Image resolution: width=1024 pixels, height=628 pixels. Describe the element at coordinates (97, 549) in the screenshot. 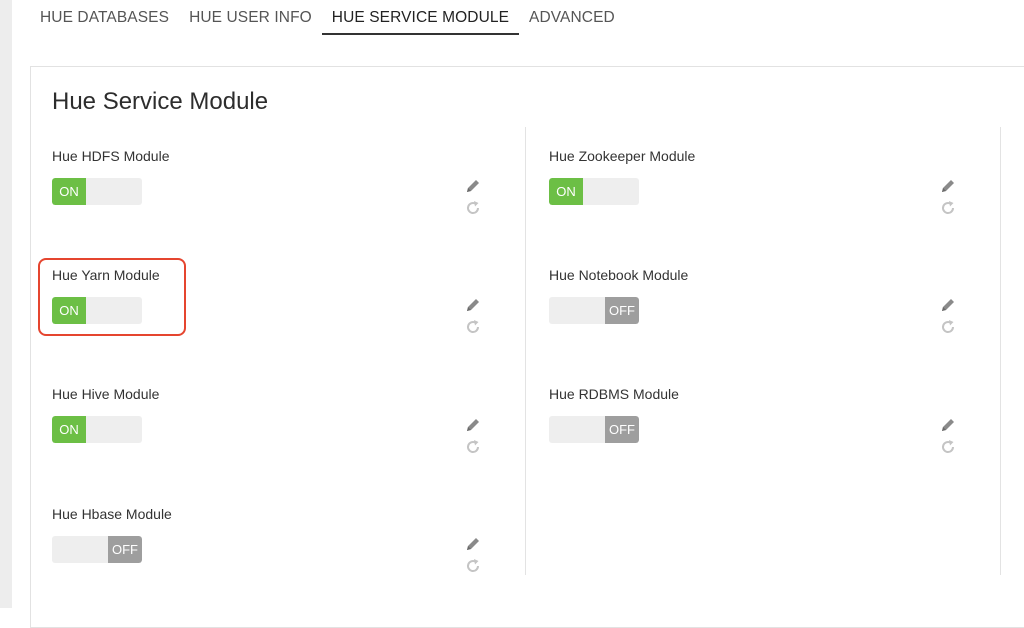

I see `hbase-toggle: OFF` at that location.